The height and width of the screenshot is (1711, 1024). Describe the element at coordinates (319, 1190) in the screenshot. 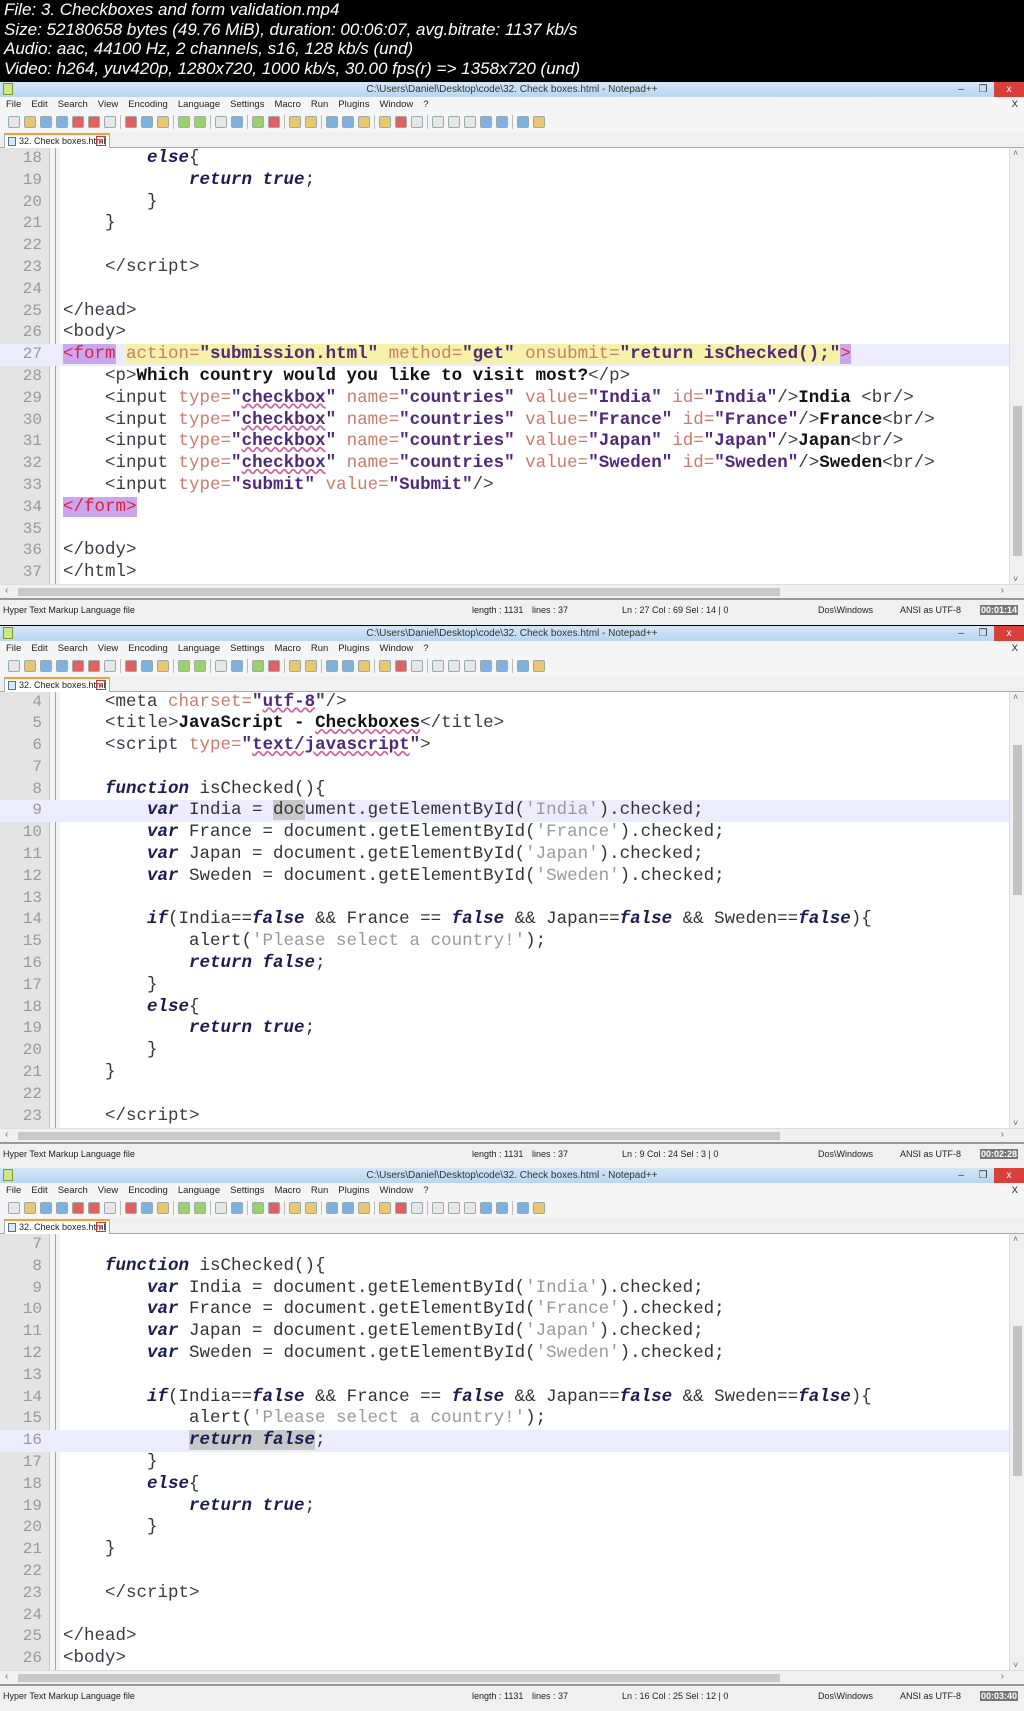

I see `menu-run: Run` at that location.